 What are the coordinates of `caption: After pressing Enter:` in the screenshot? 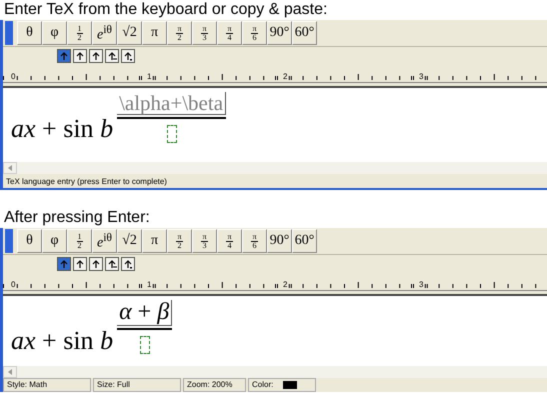 It's located at (77, 218).